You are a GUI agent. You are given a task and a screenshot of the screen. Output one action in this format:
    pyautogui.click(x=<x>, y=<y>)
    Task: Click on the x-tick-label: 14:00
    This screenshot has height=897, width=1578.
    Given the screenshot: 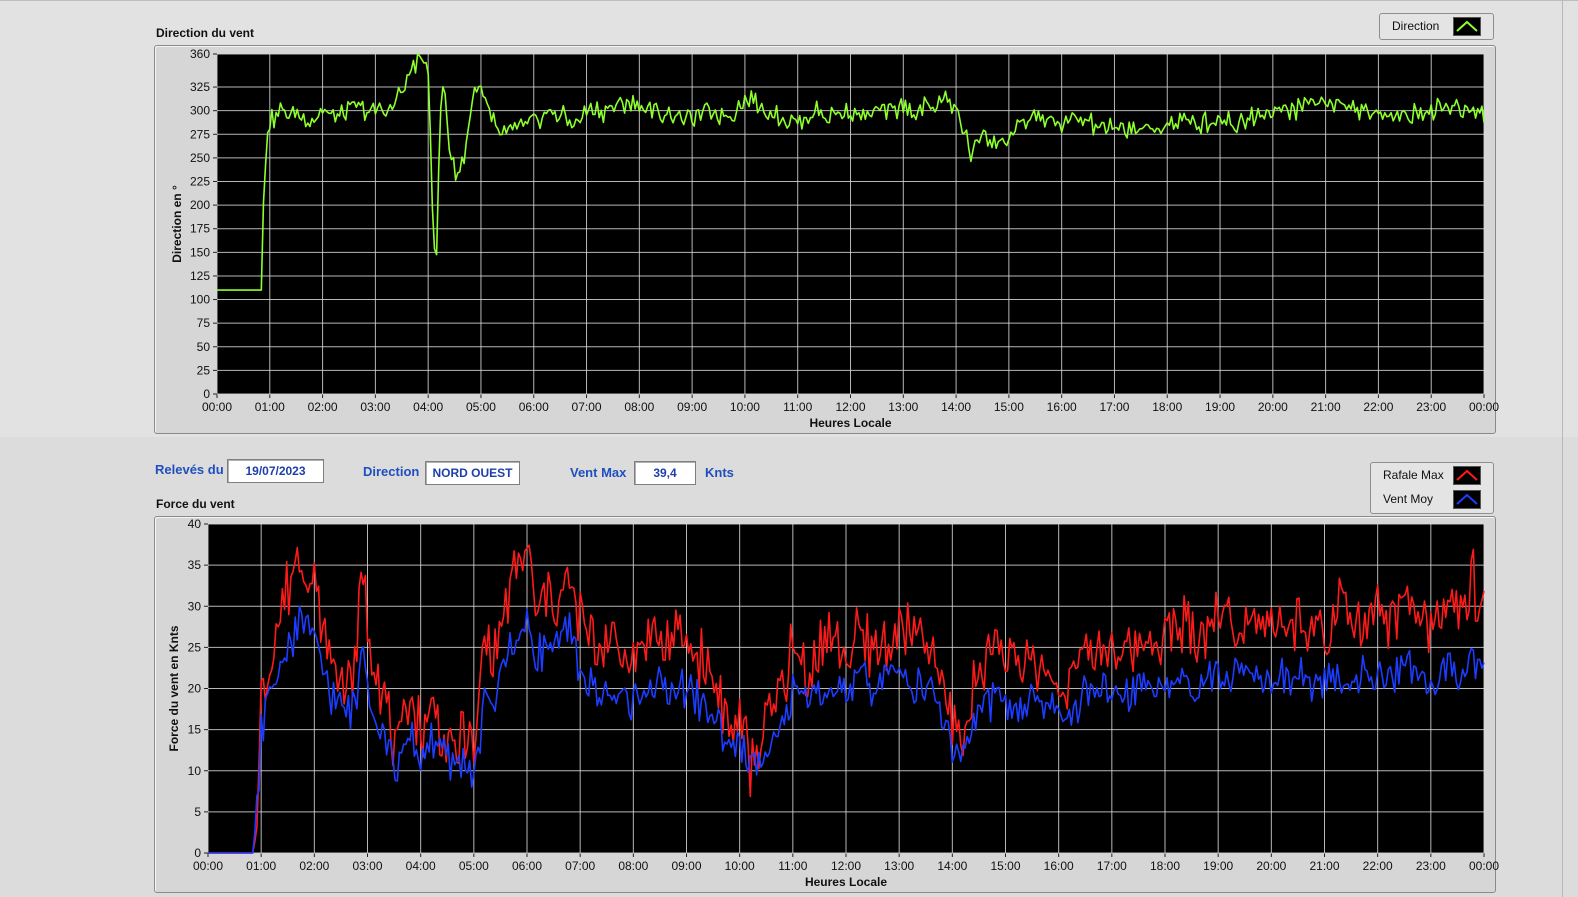 What is the action you would take?
    pyautogui.click(x=952, y=866)
    